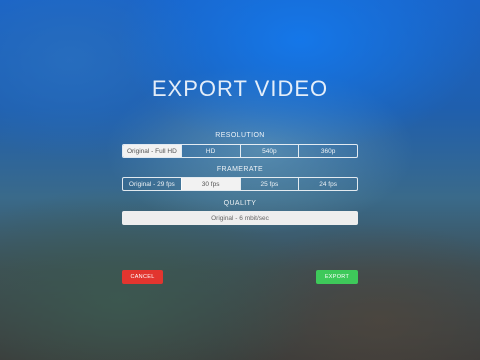 The height and width of the screenshot is (360, 480). I want to click on resolution-option-hd: HD, so click(210, 151).